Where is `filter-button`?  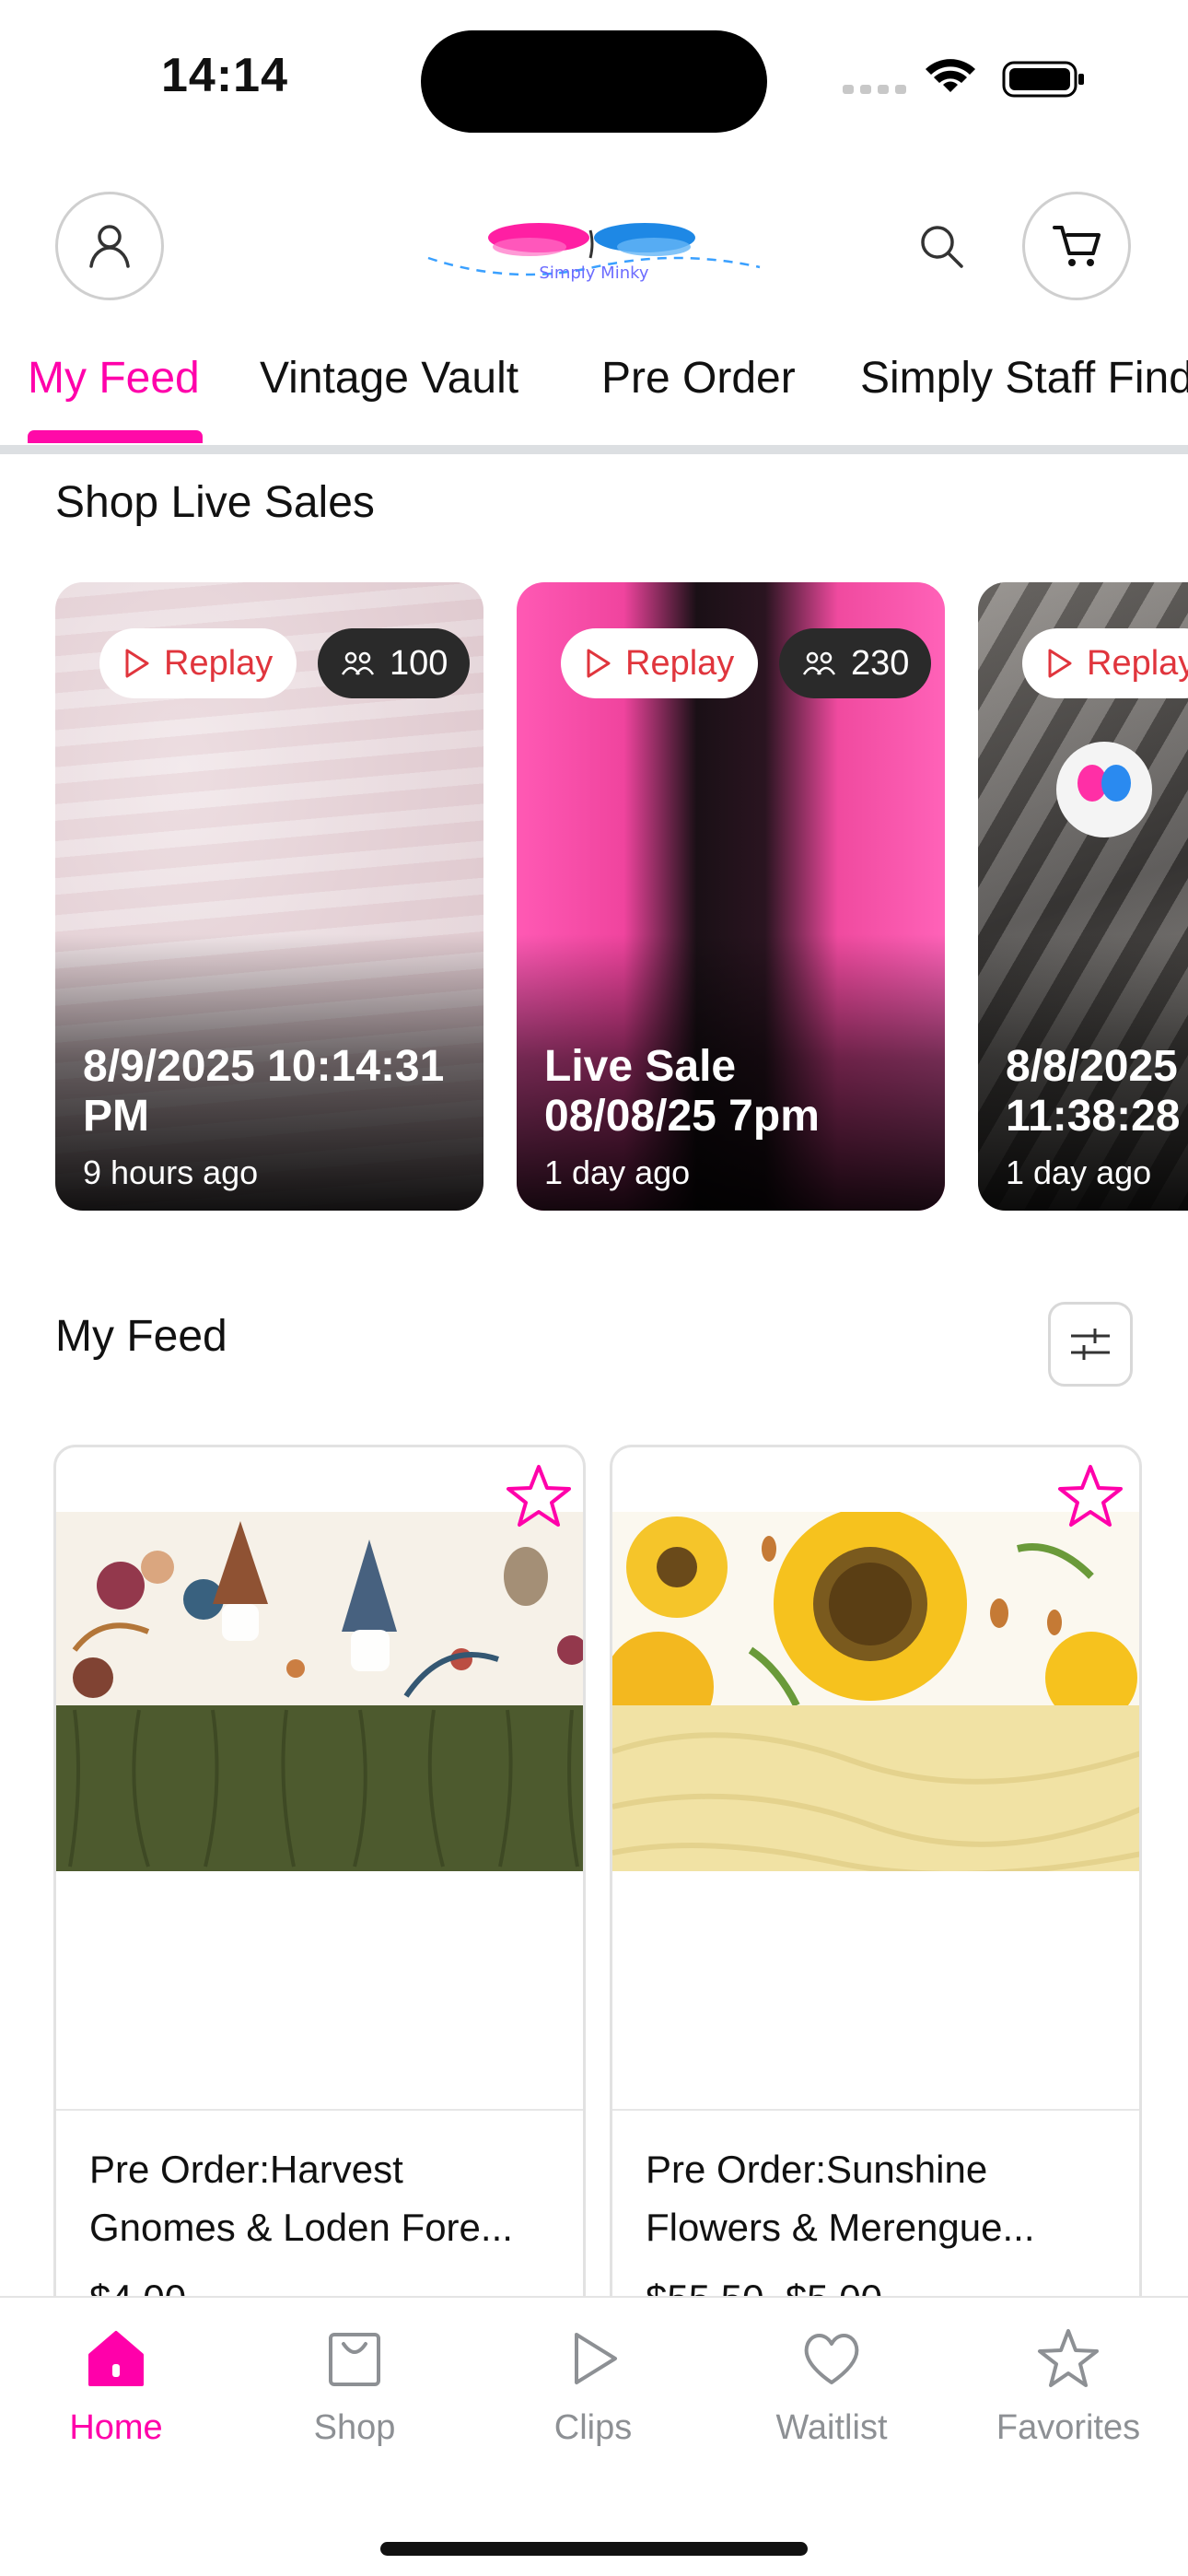
filter-button is located at coordinates (1091, 1344).